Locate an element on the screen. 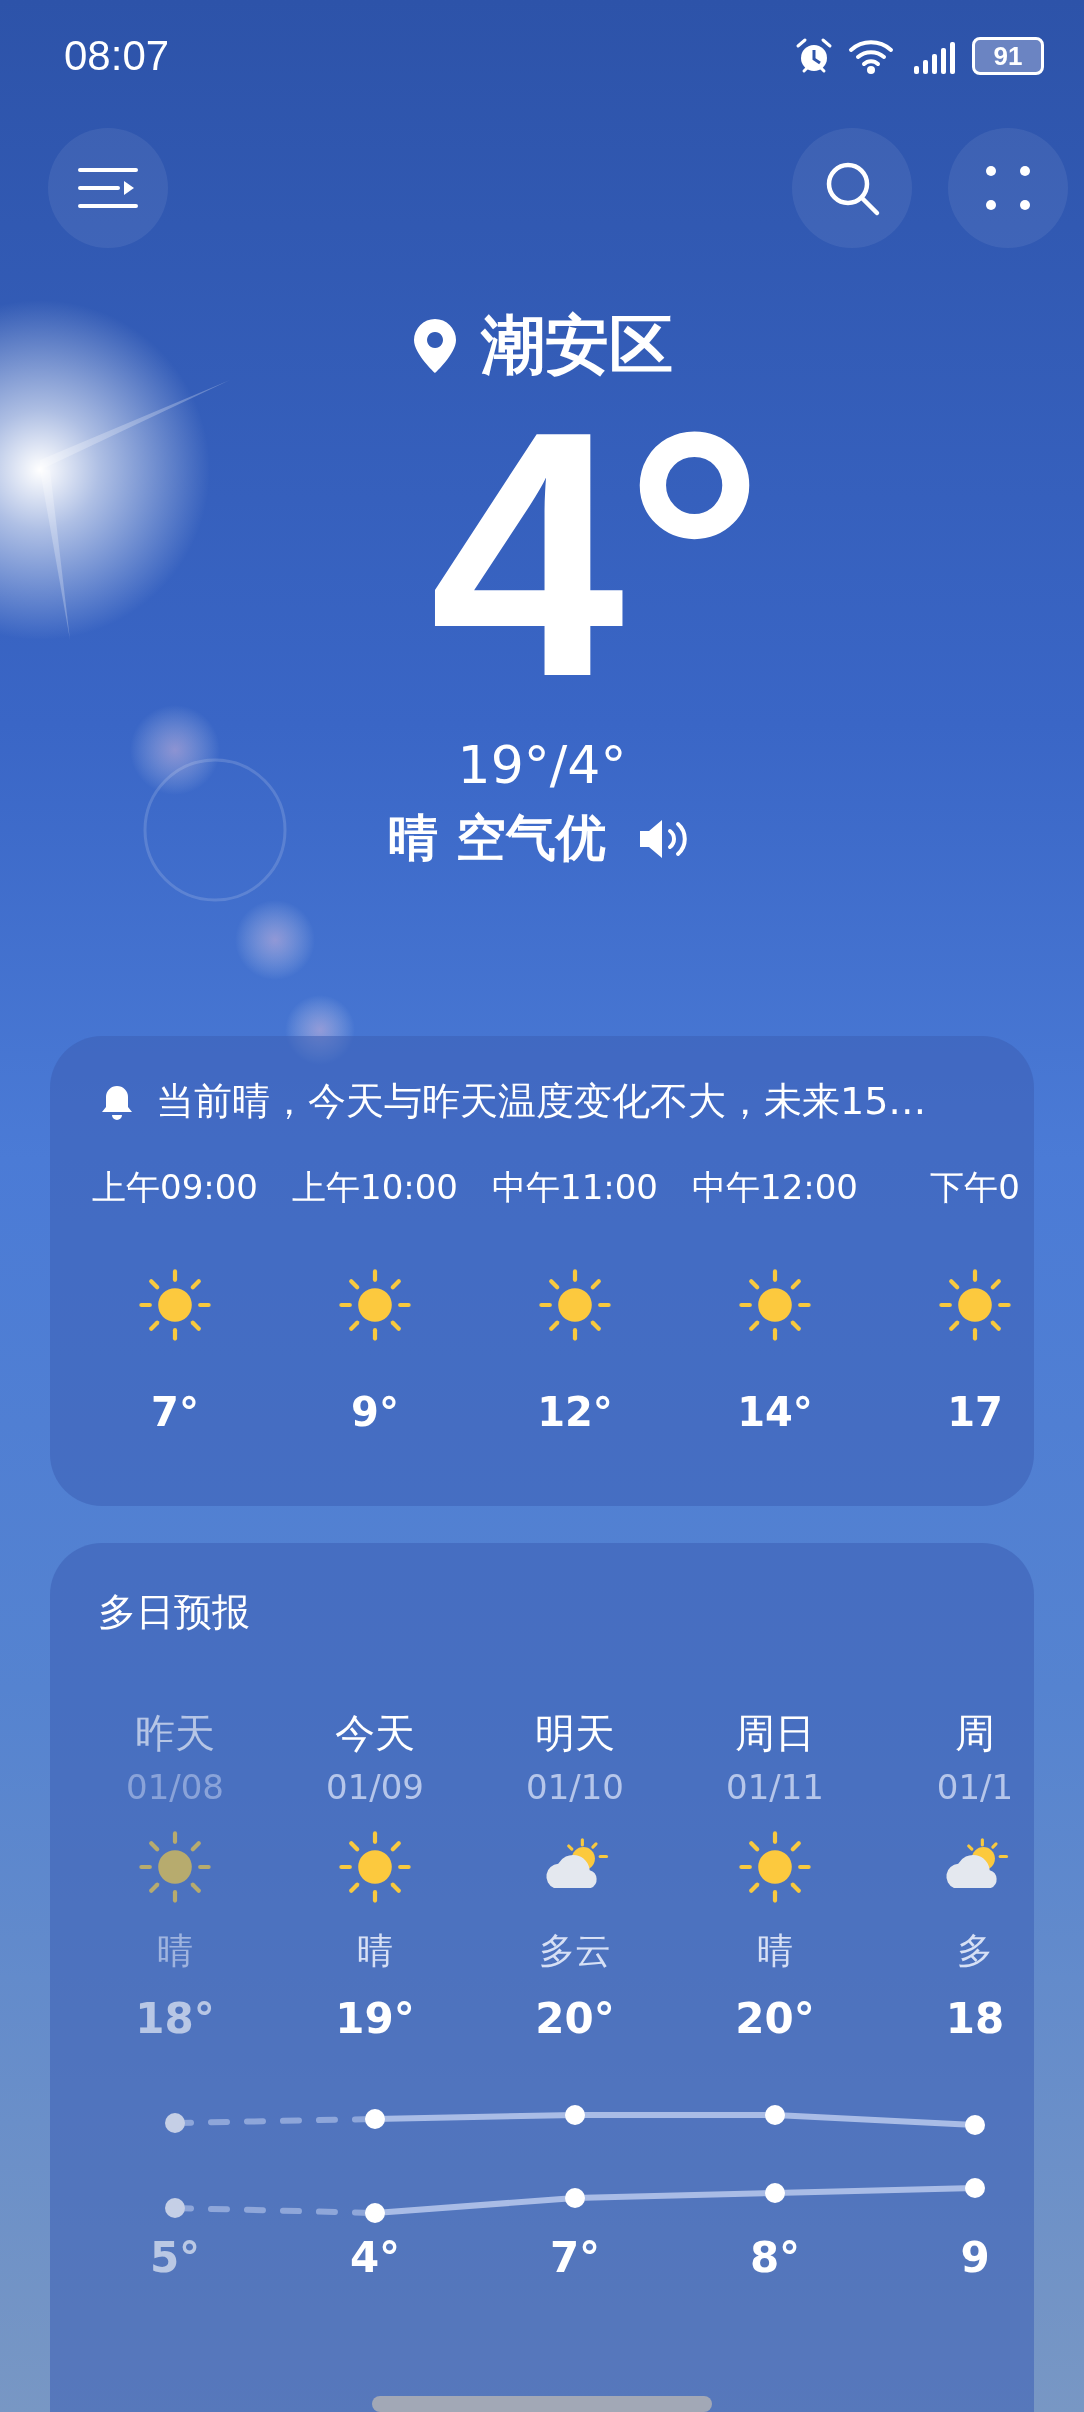 The image size is (1084, 2412). high-temperature: 18° is located at coordinates (175, 2018).